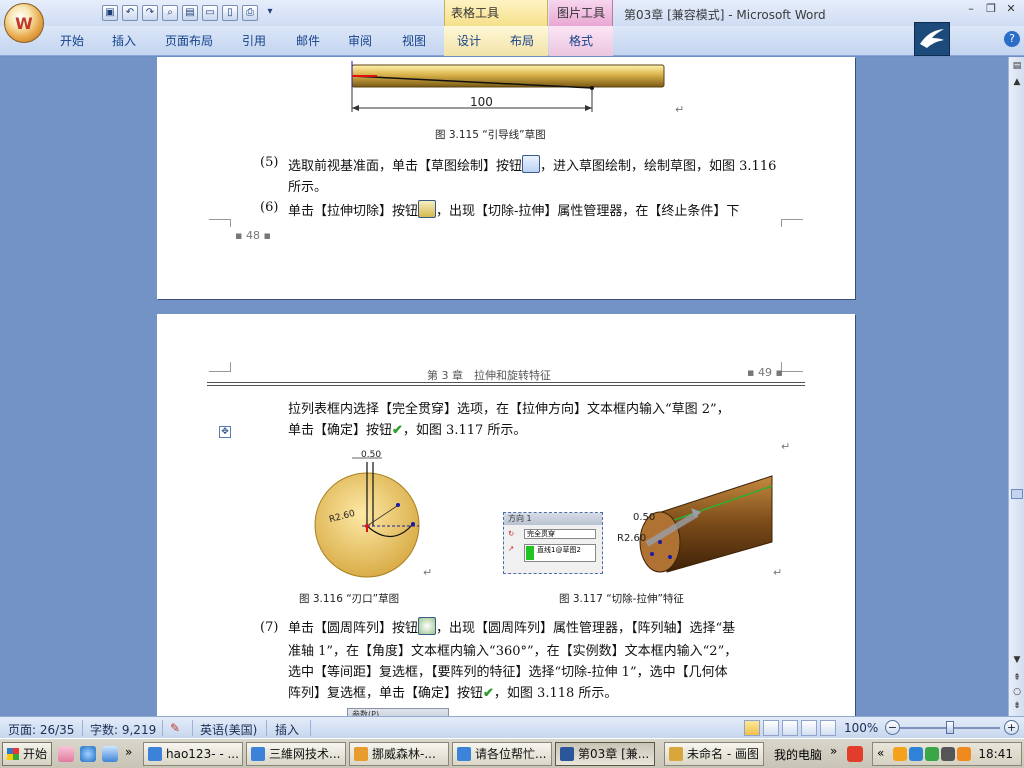 The height and width of the screenshot is (768, 1024). What do you see at coordinates (24, 23) in the screenshot?
I see `office-button: W` at bounding box center [24, 23].